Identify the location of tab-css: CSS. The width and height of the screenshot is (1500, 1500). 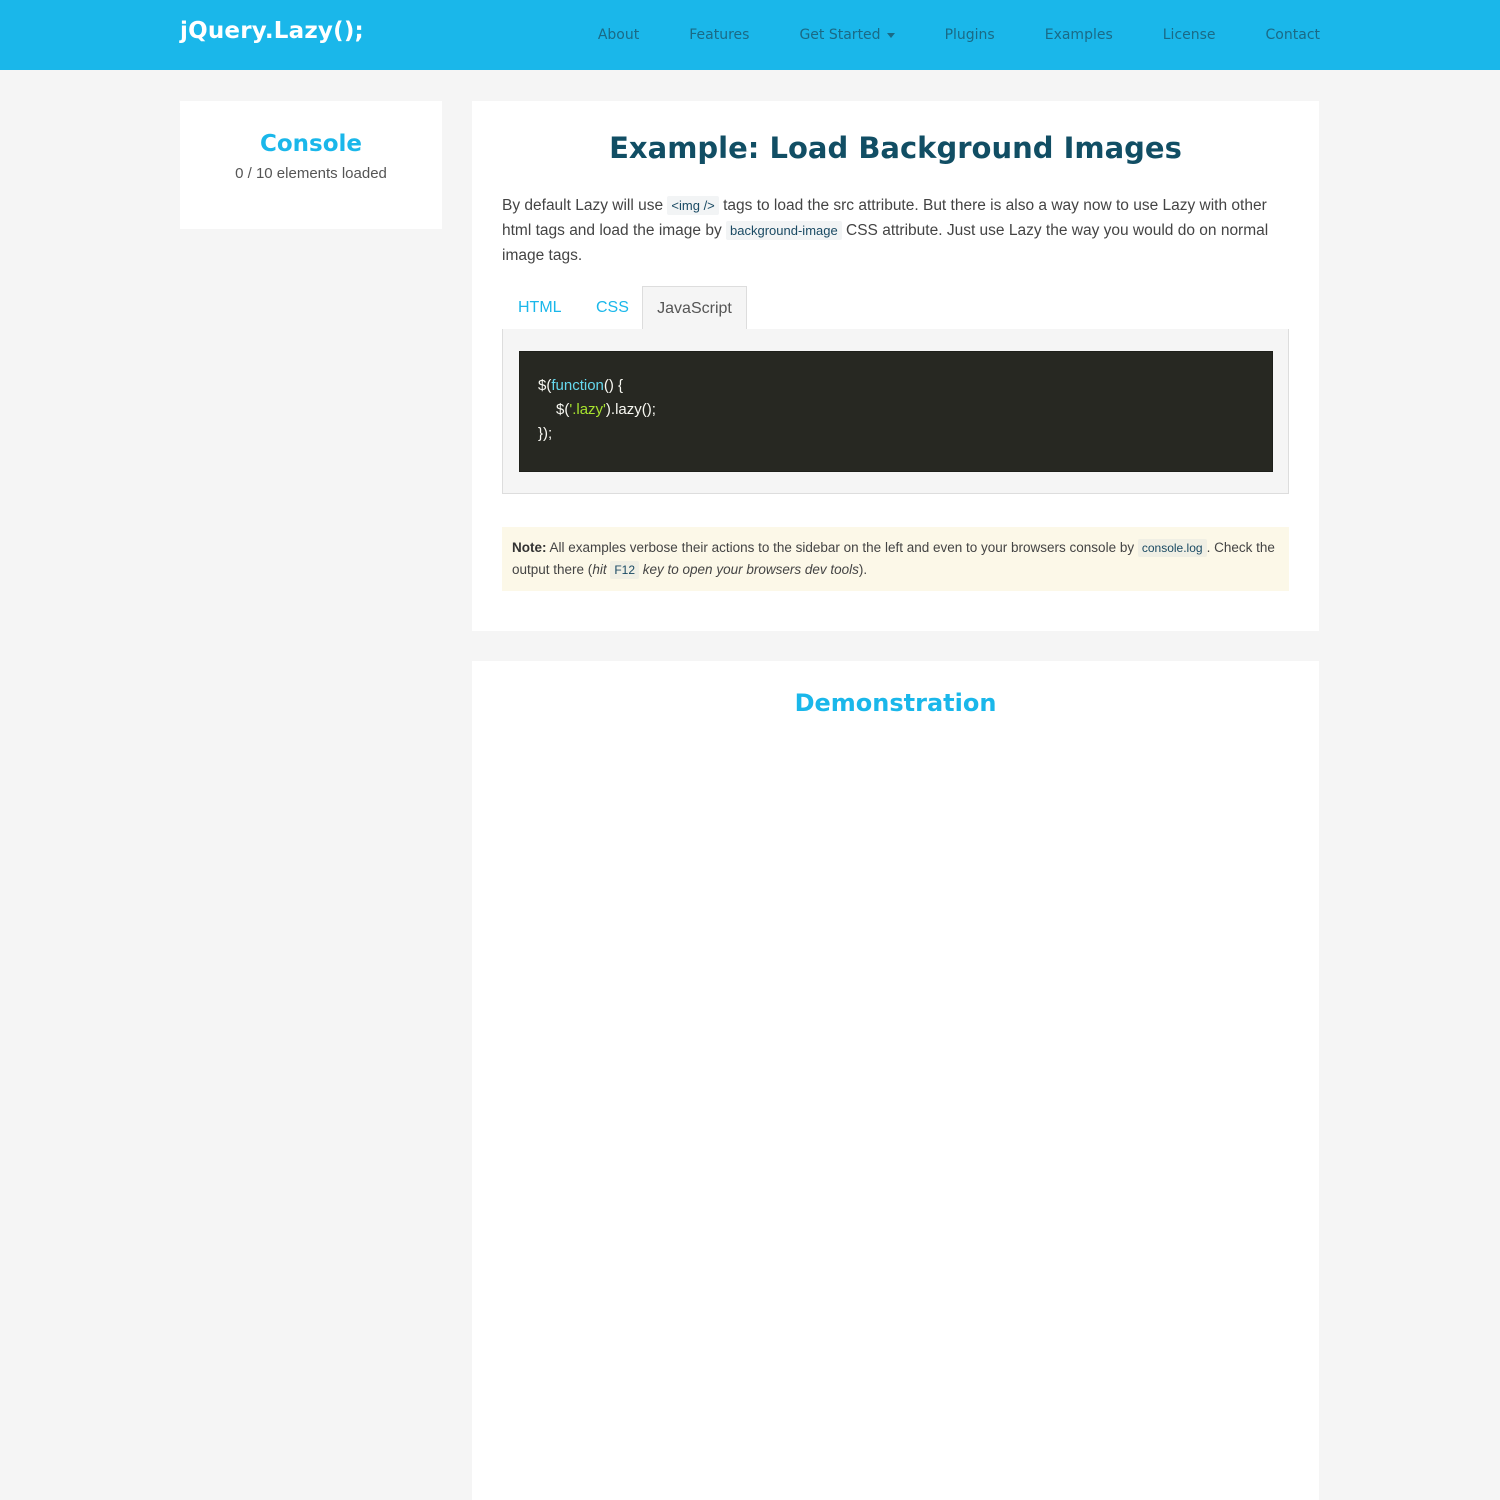
(612, 308).